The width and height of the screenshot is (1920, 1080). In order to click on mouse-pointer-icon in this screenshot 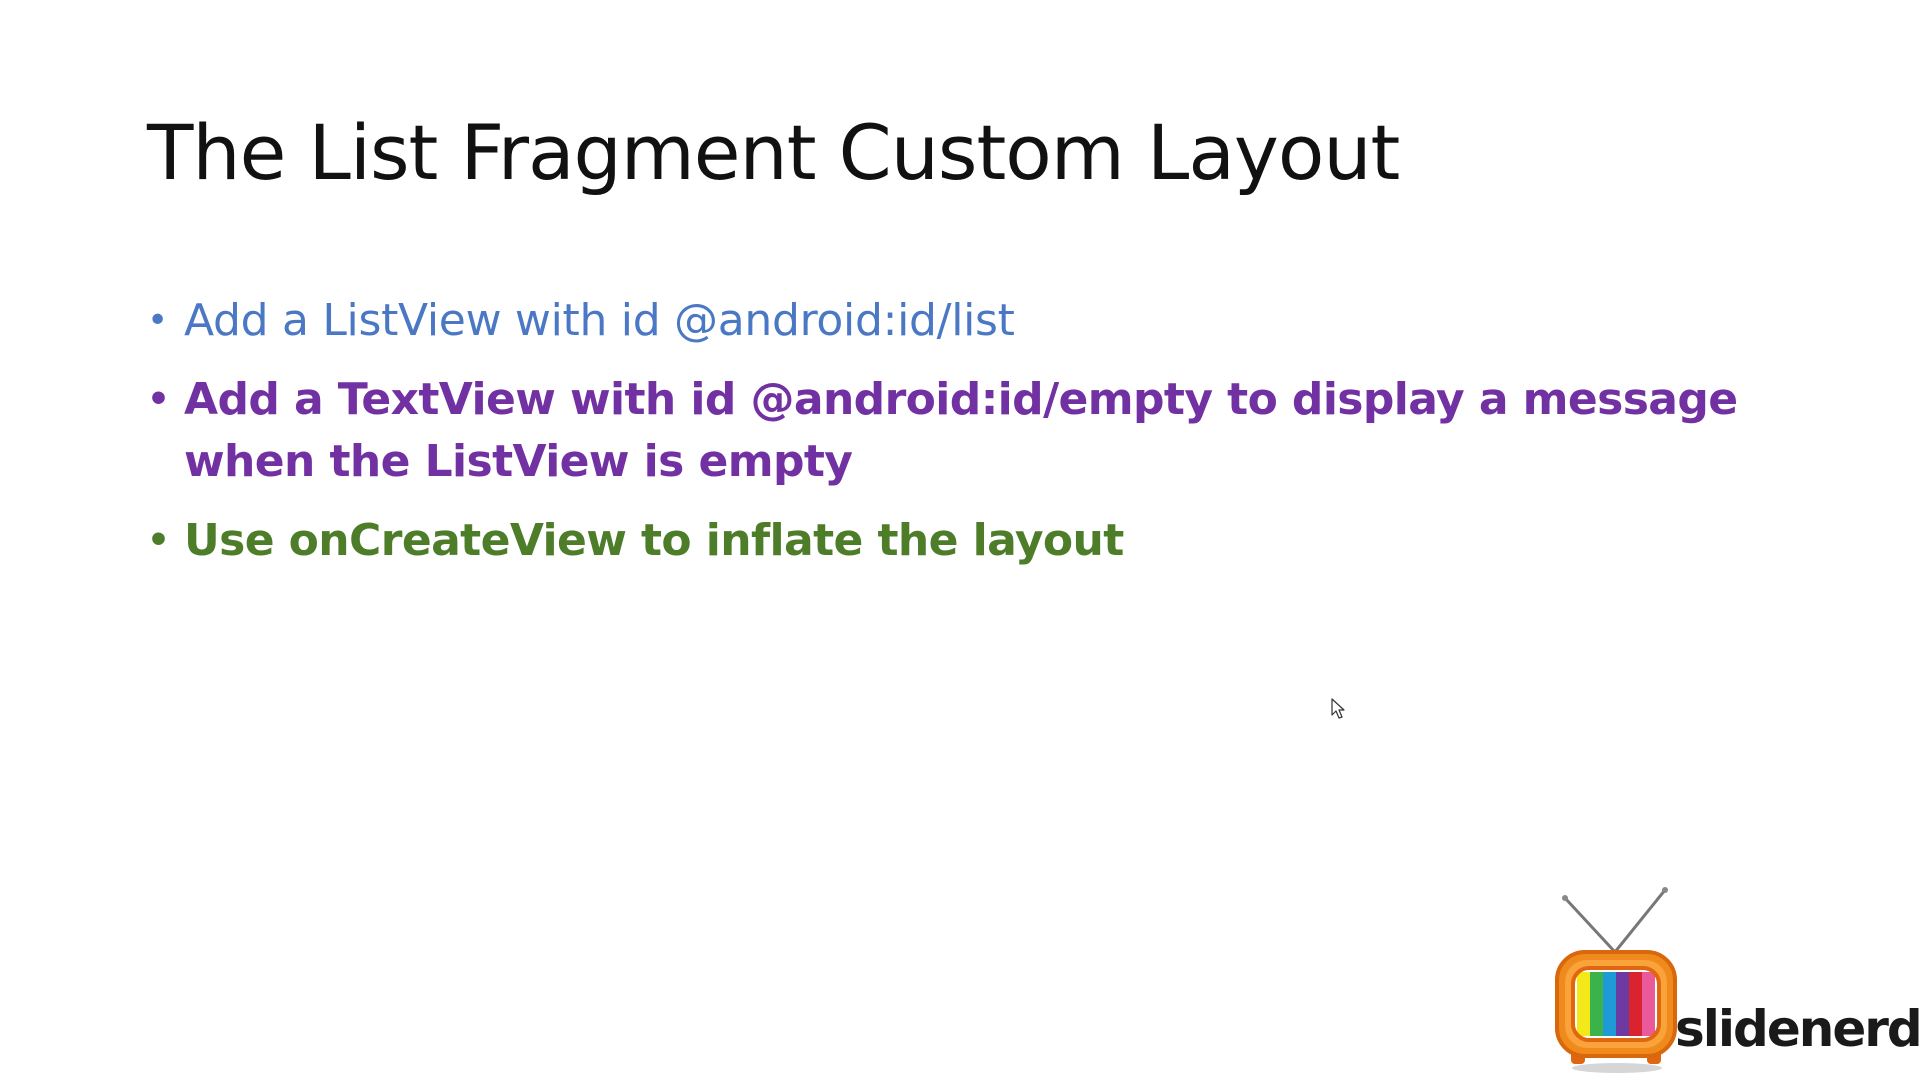, I will do `click(1338, 708)`.